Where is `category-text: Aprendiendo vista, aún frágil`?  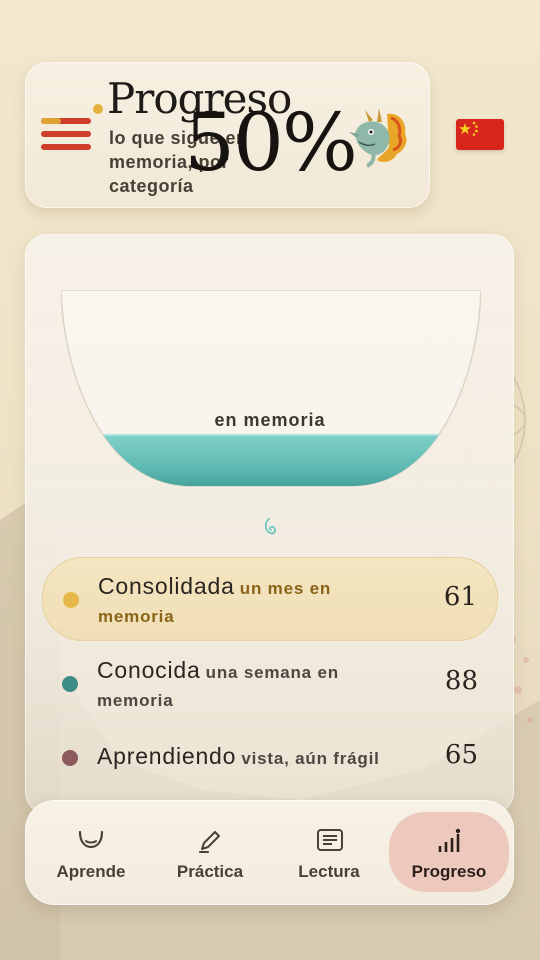
category-text: Aprendiendo vista, aún frágil is located at coordinates (247, 757).